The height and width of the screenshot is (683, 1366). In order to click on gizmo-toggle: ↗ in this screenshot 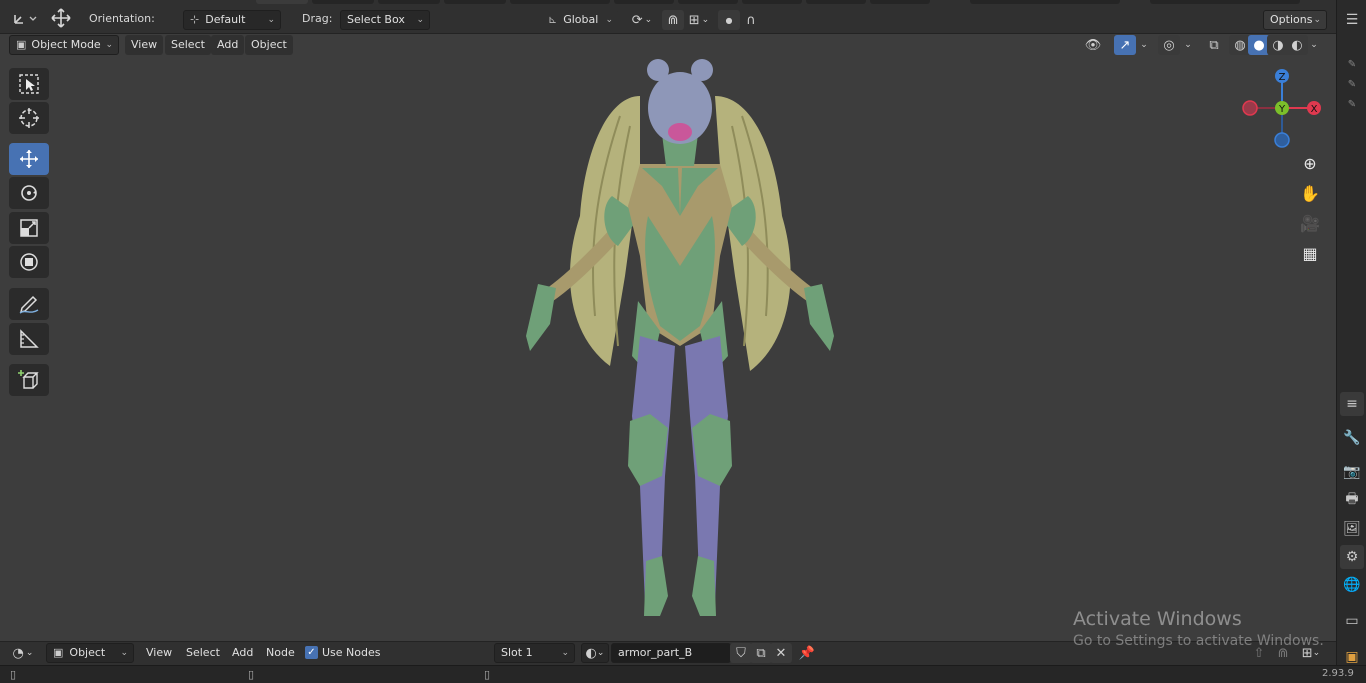, I will do `click(1125, 45)`.